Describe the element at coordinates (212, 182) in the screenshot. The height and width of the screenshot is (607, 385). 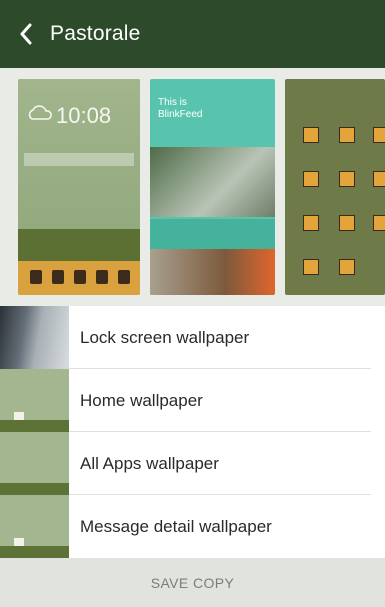
I see `feed-photo-city` at that location.